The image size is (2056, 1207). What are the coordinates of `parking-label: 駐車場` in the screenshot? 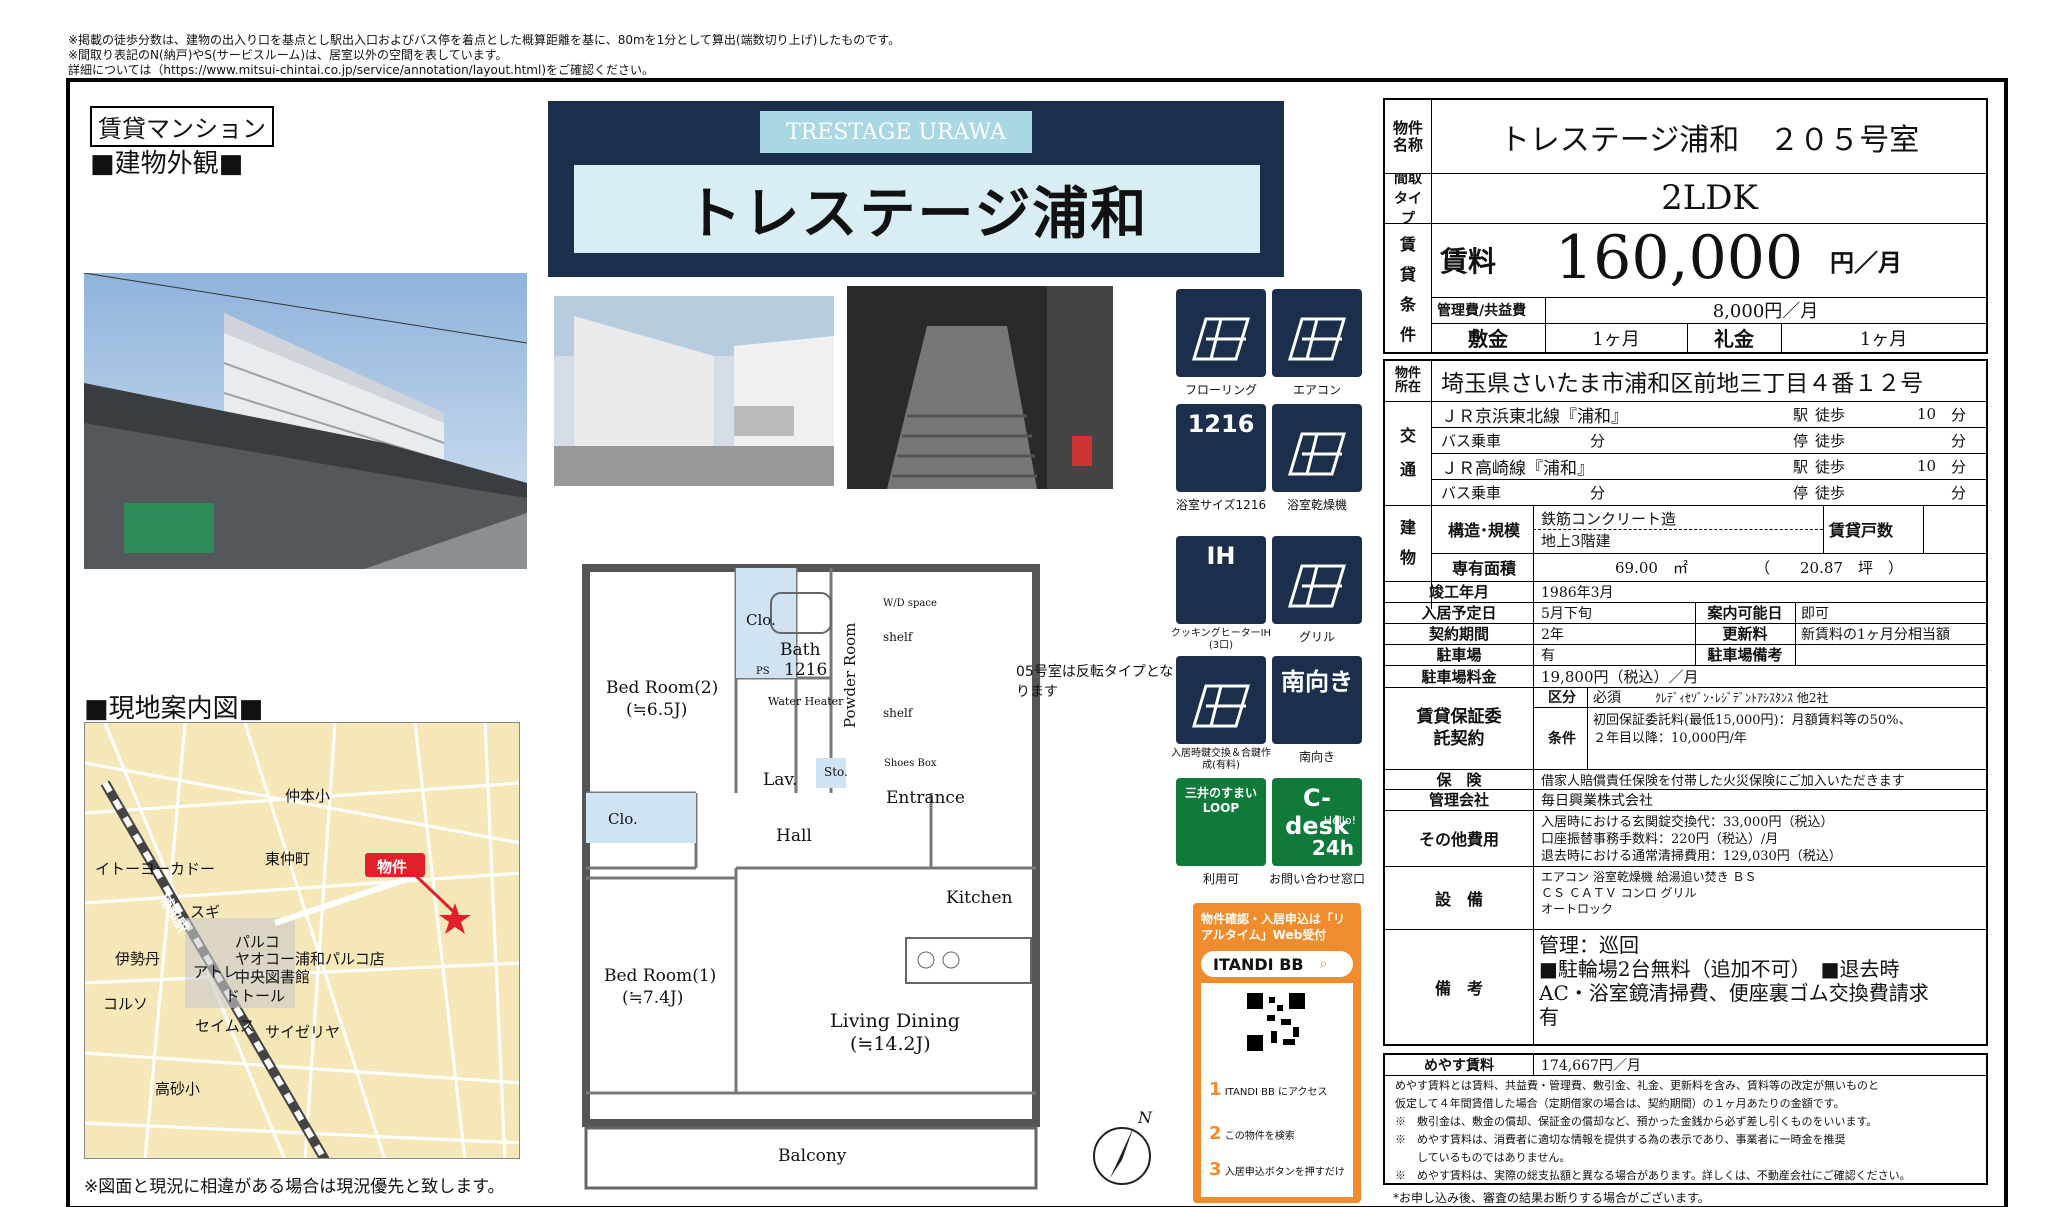 It's located at (1459, 655).